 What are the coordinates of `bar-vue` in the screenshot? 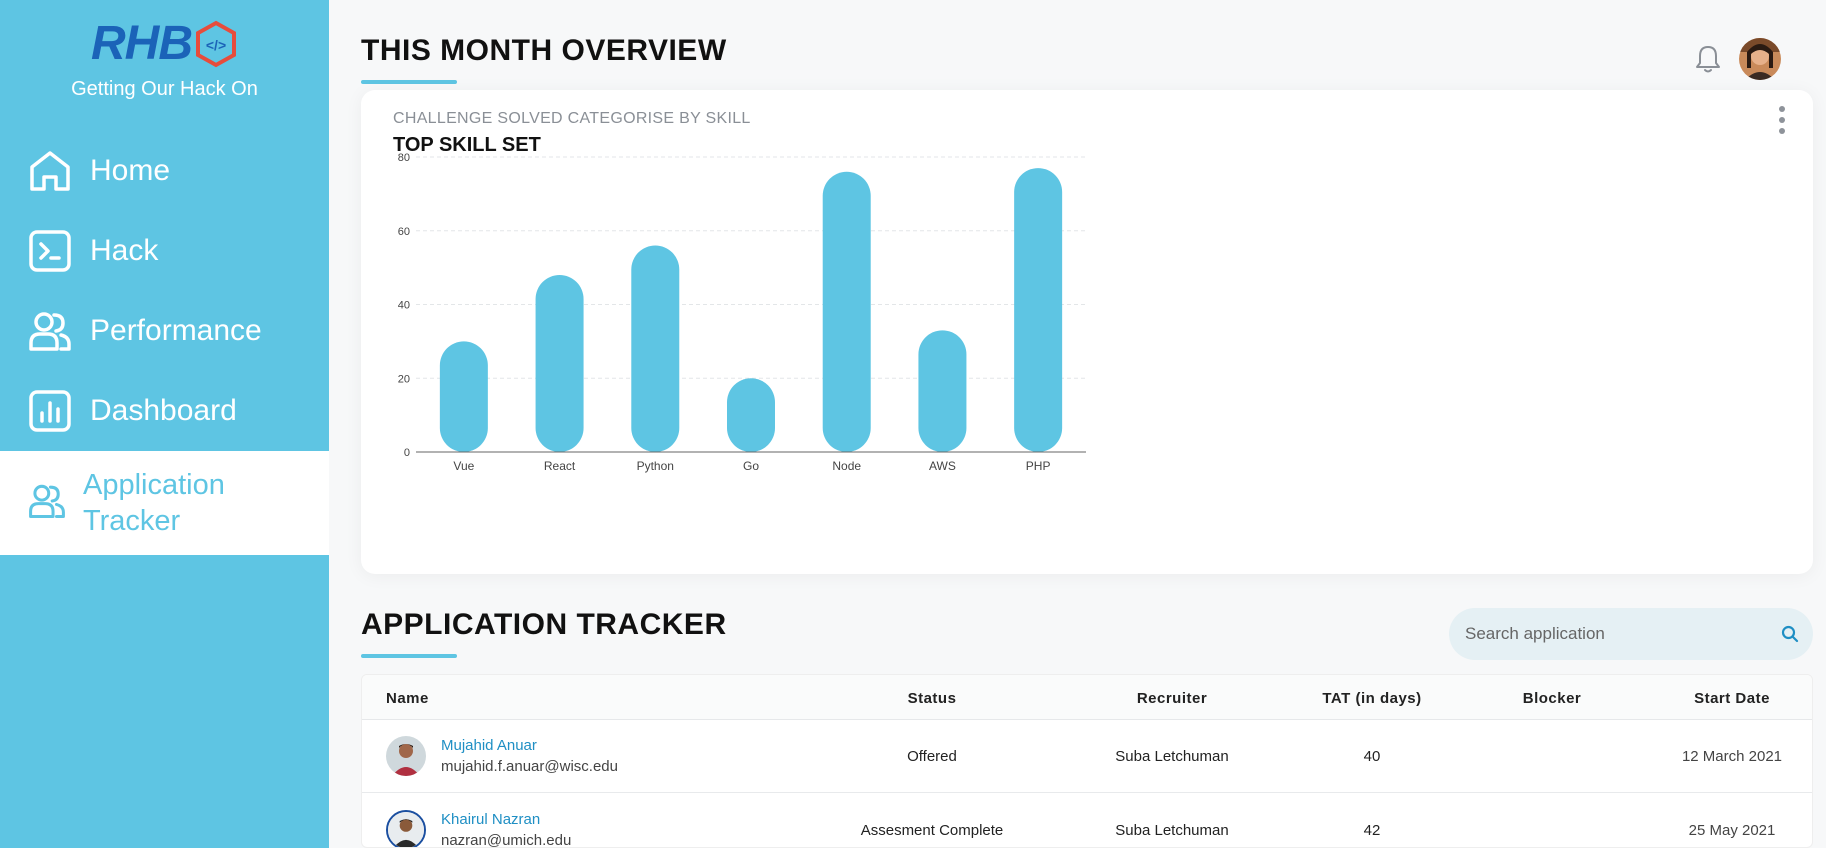 It's located at (463, 396).